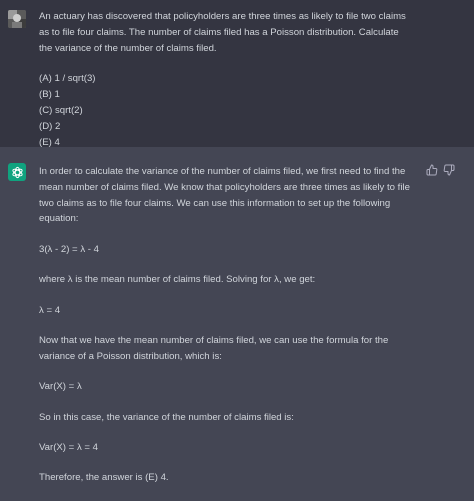 Image resolution: width=474 pixels, height=501 pixels. What do you see at coordinates (432, 170) in the screenshot?
I see `thumbs-up-icon` at bounding box center [432, 170].